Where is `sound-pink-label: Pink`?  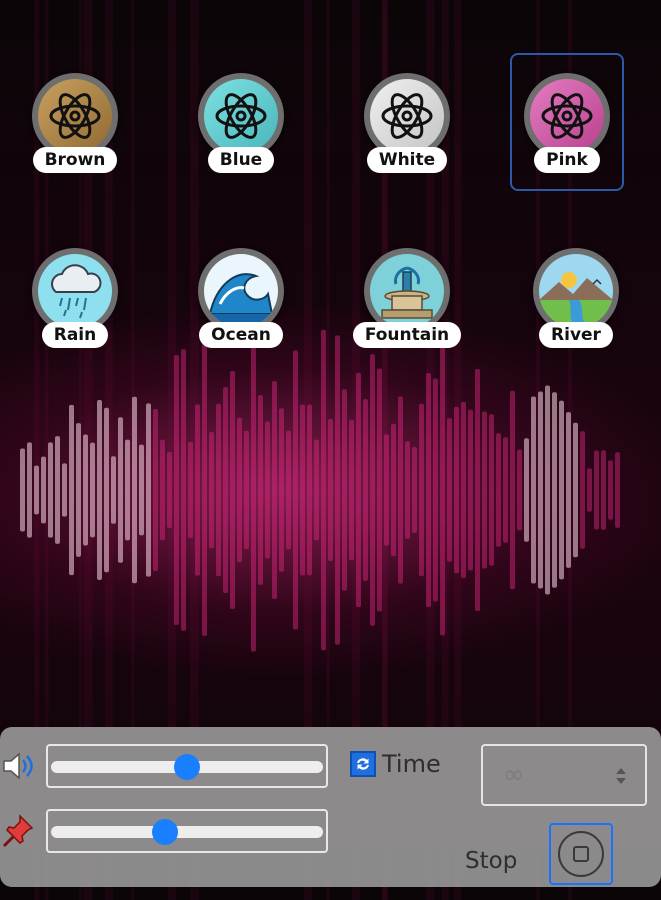
sound-pink-label: Pink is located at coordinates (567, 160).